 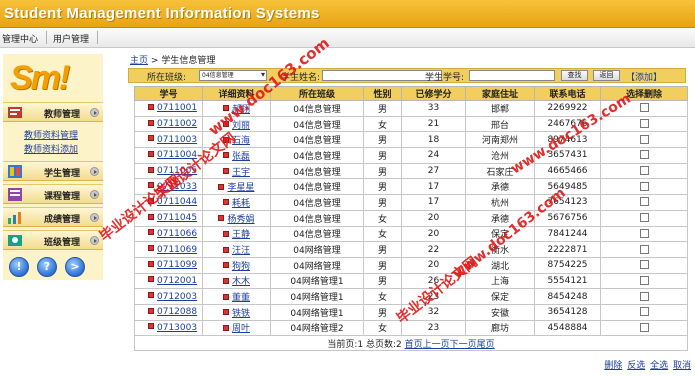 What do you see at coordinates (233, 75) in the screenshot?
I see `class-filter-select: 04信息管理` at bounding box center [233, 75].